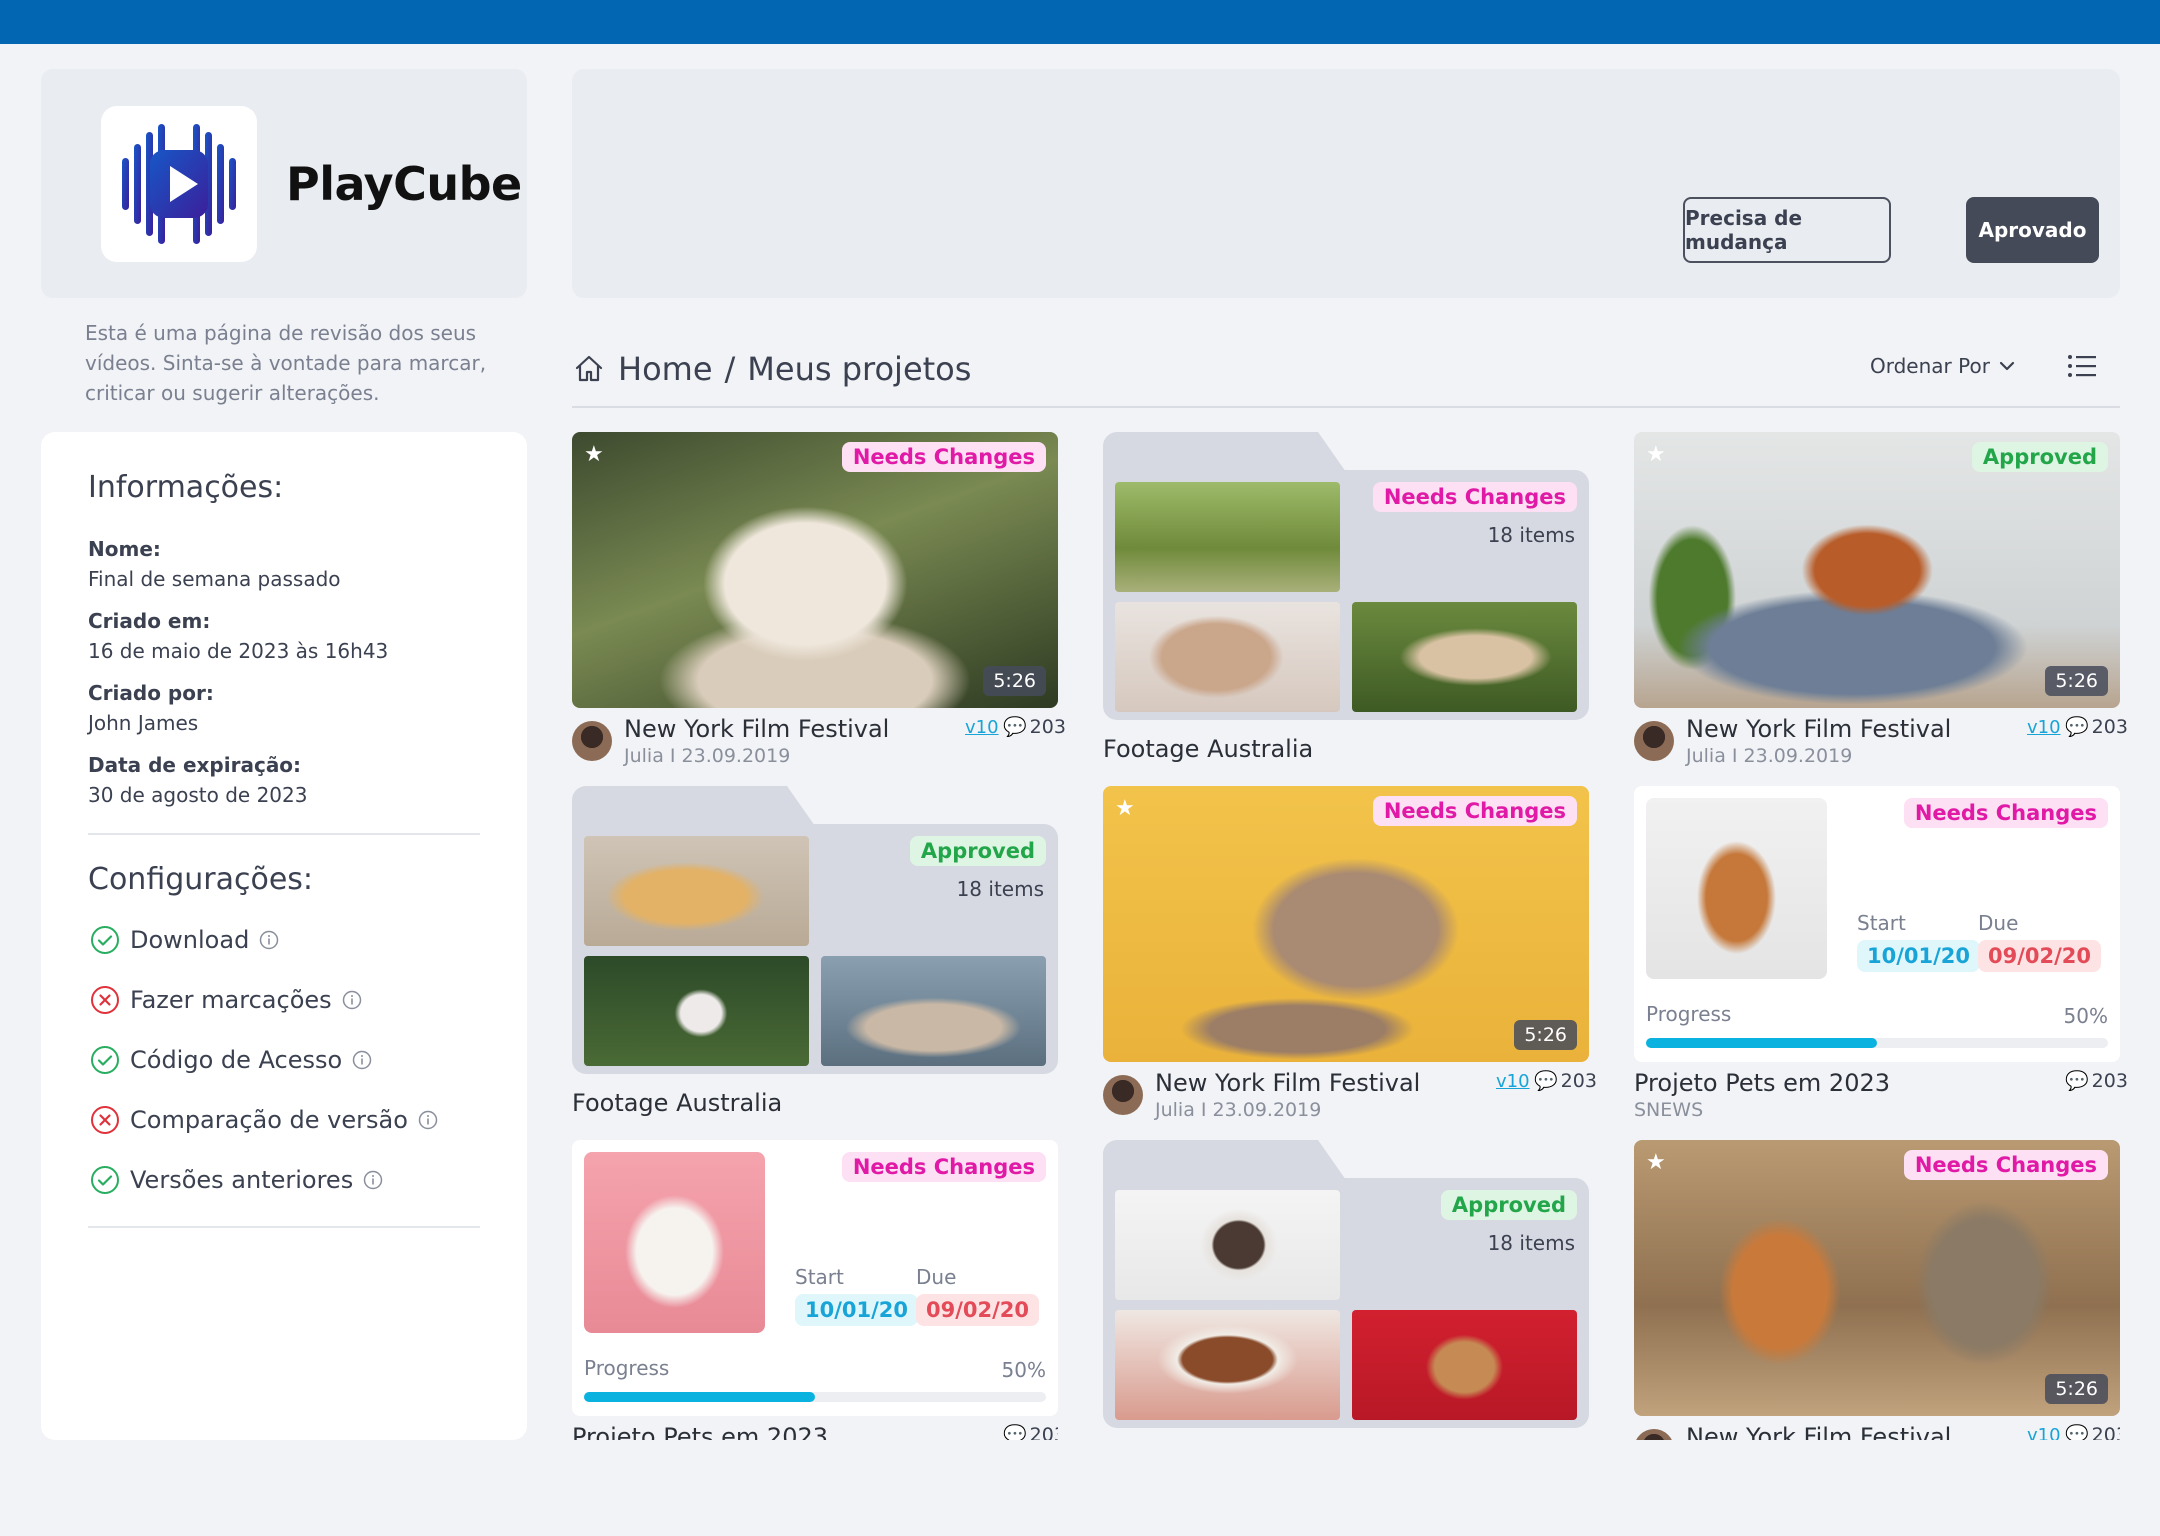 This screenshot has width=2160, height=1536. What do you see at coordinates (815, 954) in the screenshot?
I see `folder-card: Approved 18 items Footage Australia` at bounding box center [815, 954].